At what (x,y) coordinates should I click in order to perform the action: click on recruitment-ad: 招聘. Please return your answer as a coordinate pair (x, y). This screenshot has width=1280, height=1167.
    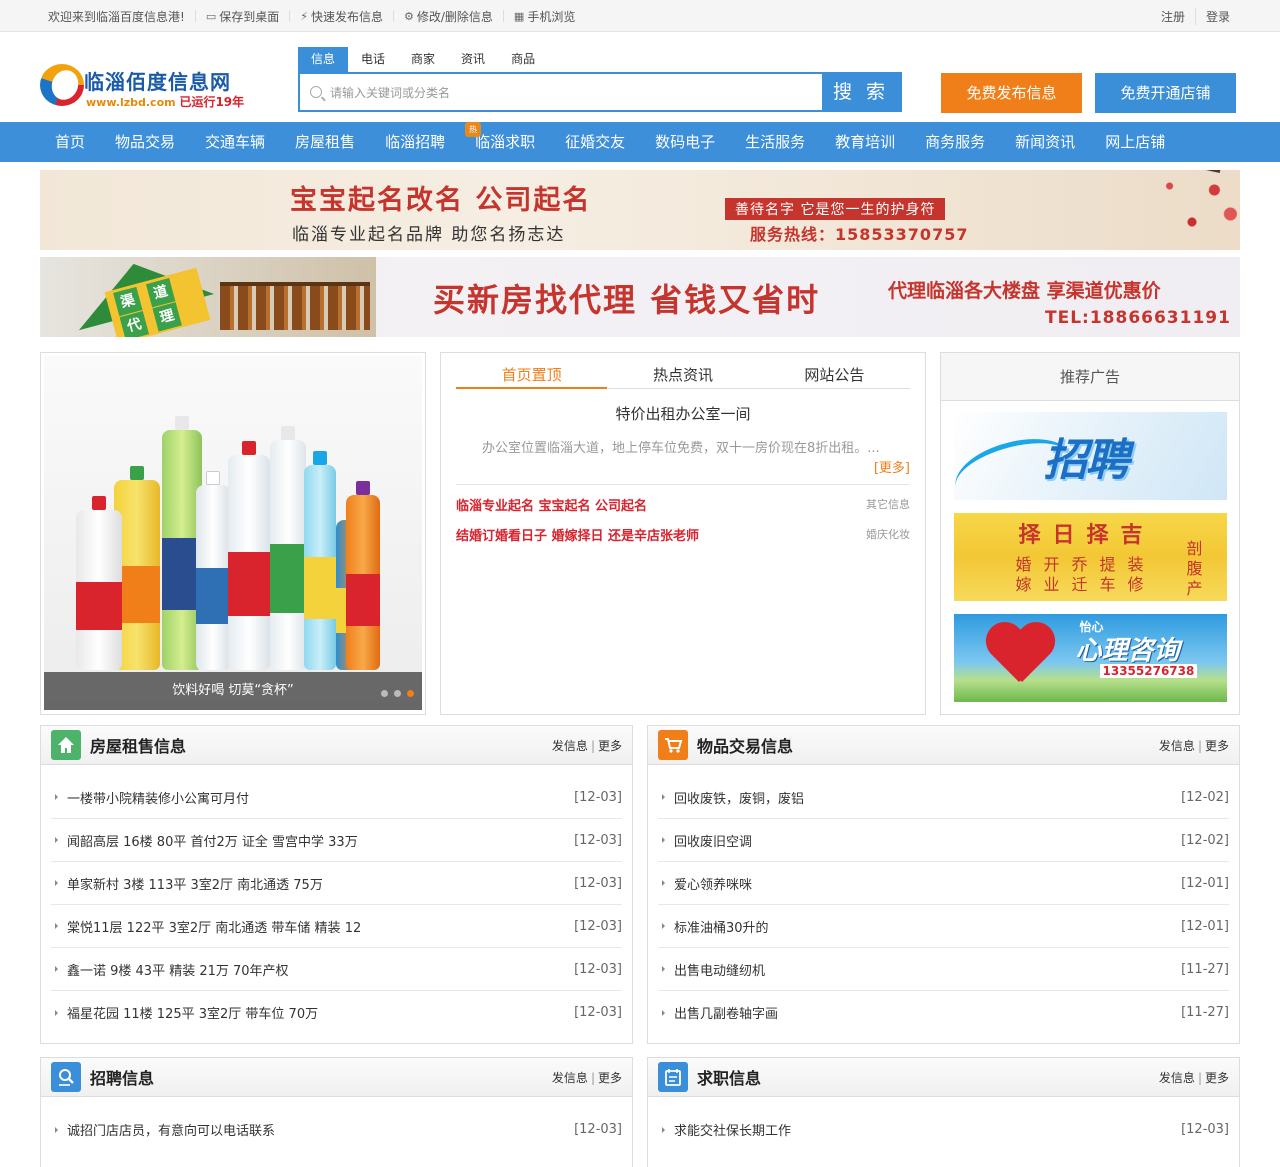
    Looking at the image, I should click on (1090, 456).